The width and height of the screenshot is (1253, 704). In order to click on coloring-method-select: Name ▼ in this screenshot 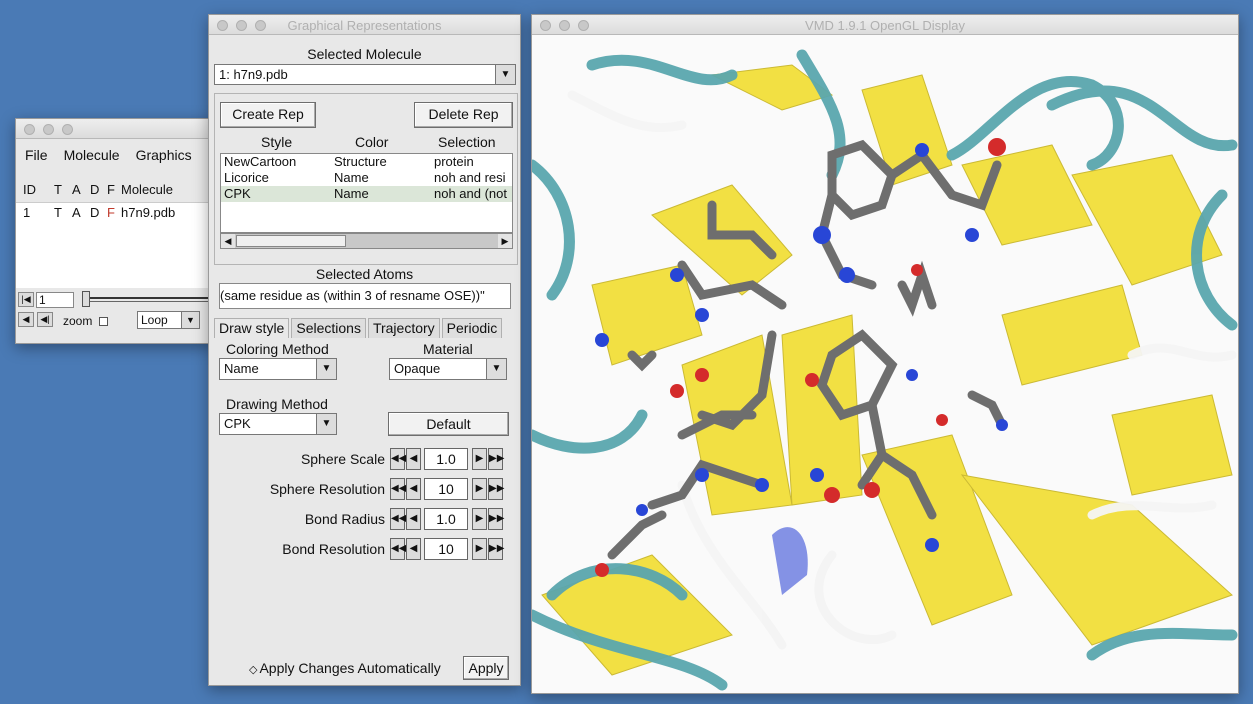, I will do `click(278, 369)`.